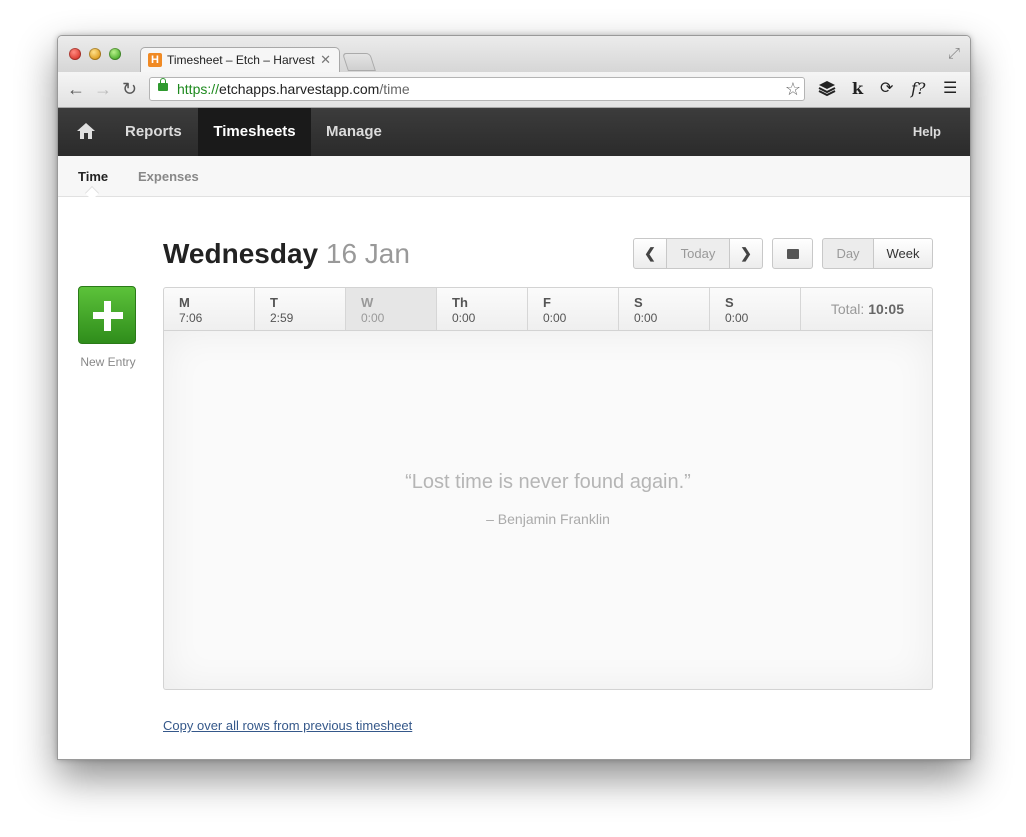 The image size is (1026, 837). What do you see at coordinates (241, 253) in the screenshot?
I see `day-name: Wednesday` at bounding box center [241, 253].